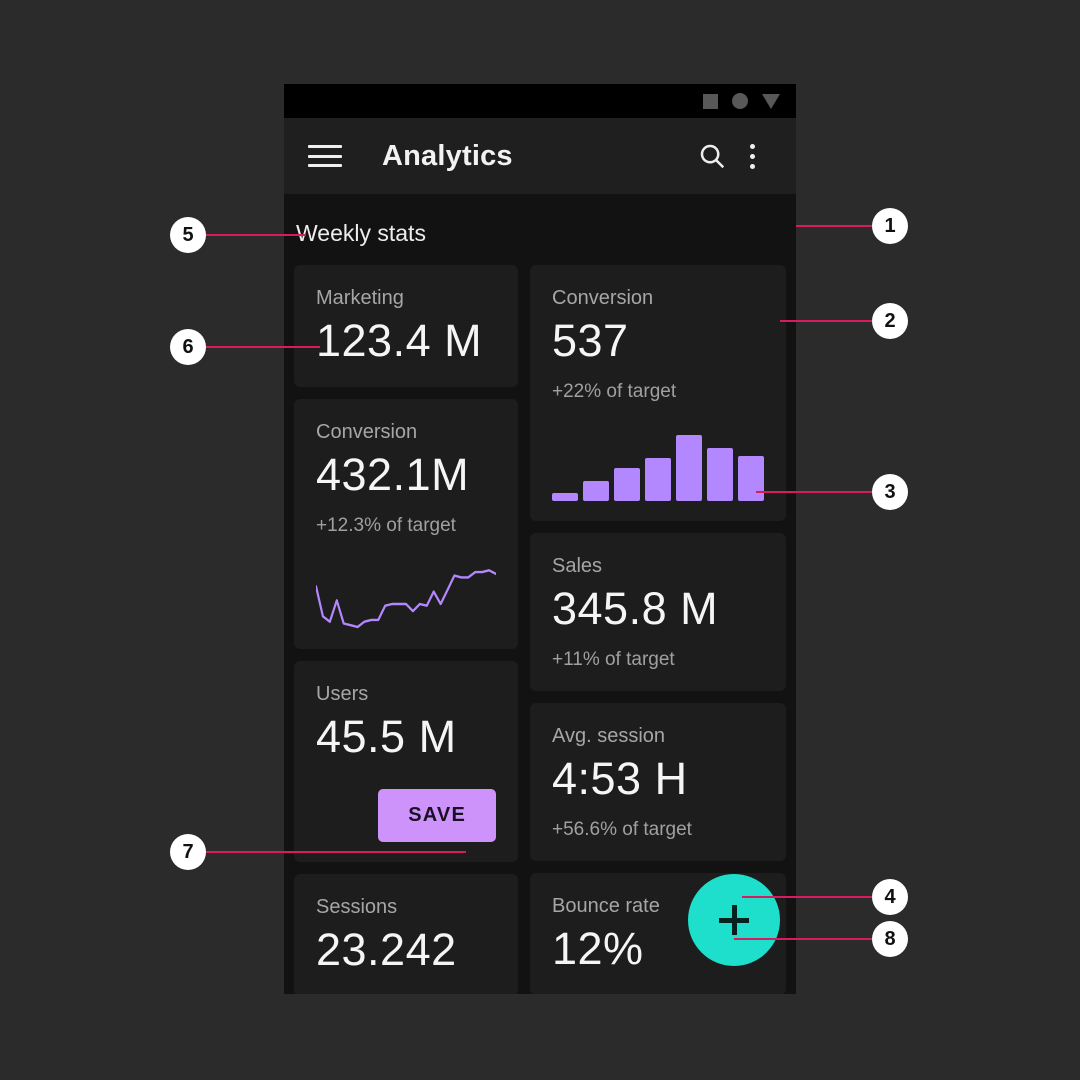 Image resolution: width=1080 pixels, height=1080 pixels. What do you see at coordinates (590, 340) in the screenshot?
I see `card-value: 537` at bounding box center [590, 340].